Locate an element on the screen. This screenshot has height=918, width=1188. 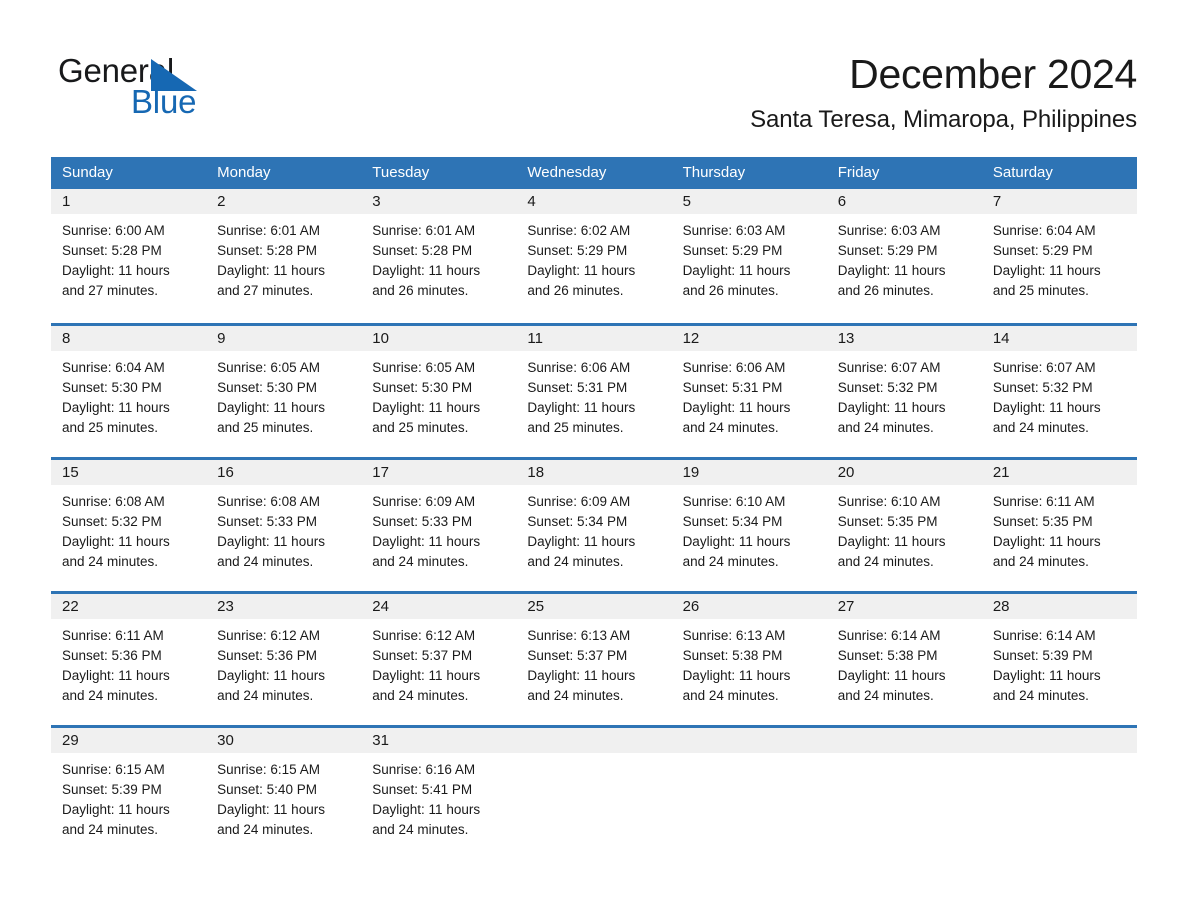
sunset-text: Sunset: 5:34 PM is located at coordinates (577, 521).